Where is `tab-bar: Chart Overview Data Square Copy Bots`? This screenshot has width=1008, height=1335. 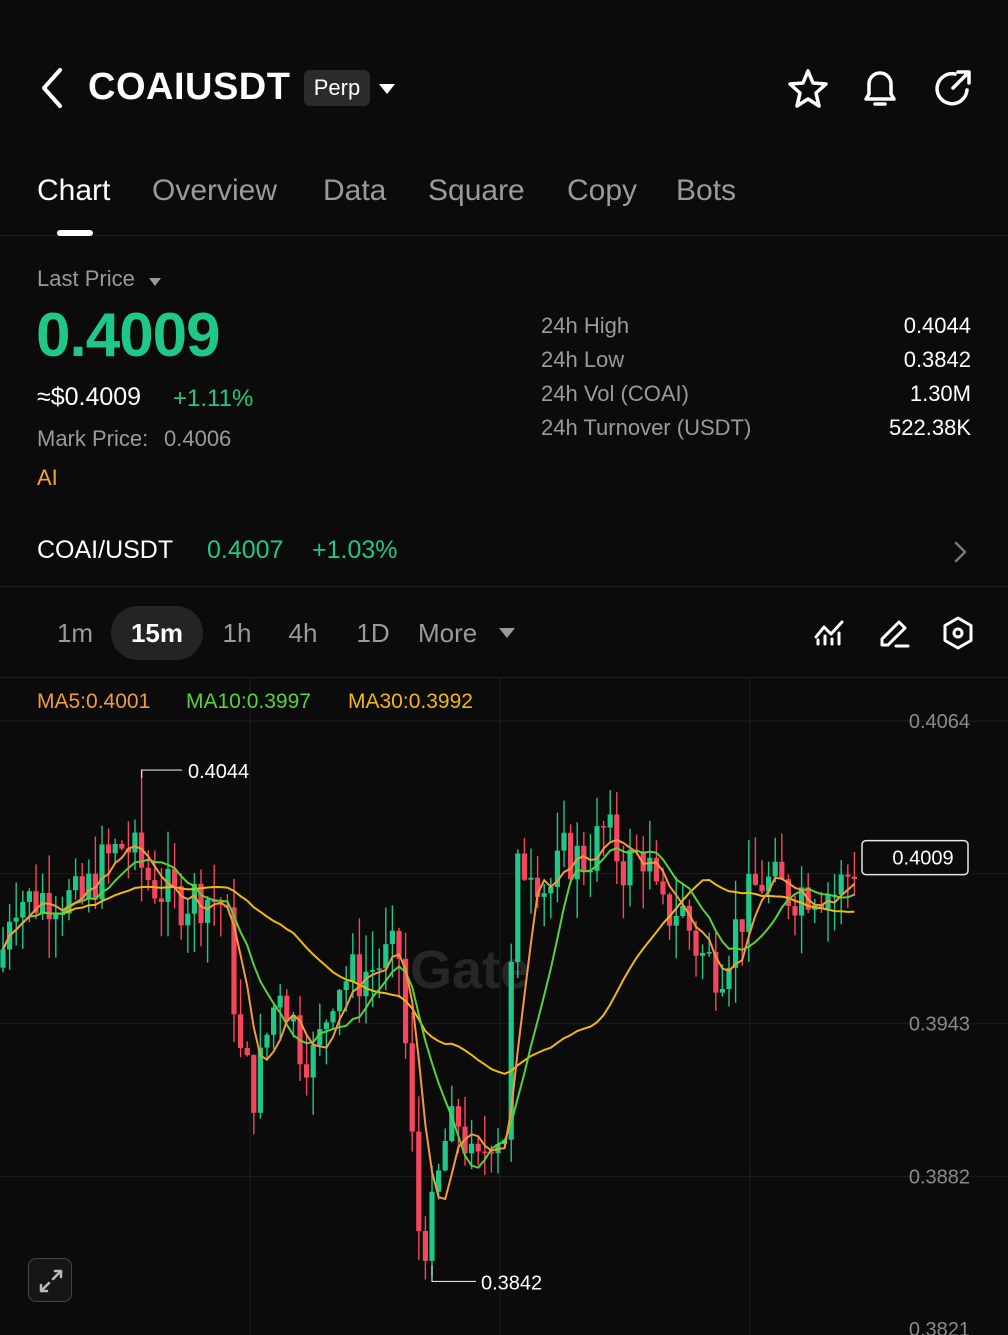
tab-bar: Chart Overview Data Square Copy Bots is located at coordinates (504, 203).